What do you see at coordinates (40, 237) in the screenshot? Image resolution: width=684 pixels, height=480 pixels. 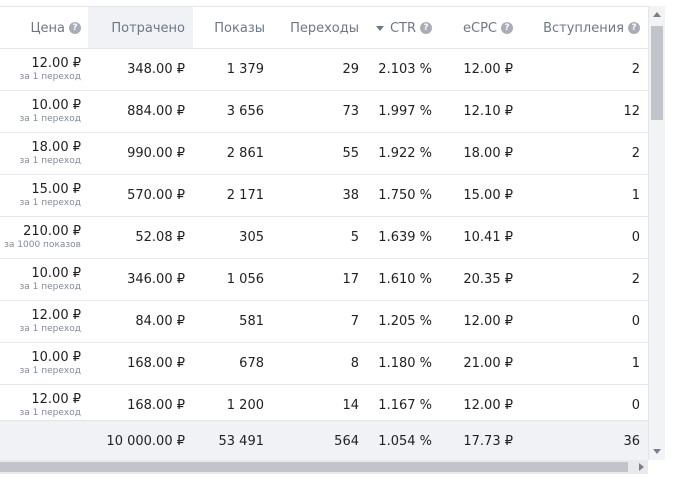 I see `price-cell: 210.00 ₽ за 1000 показов` at bounding box center [40, 237].